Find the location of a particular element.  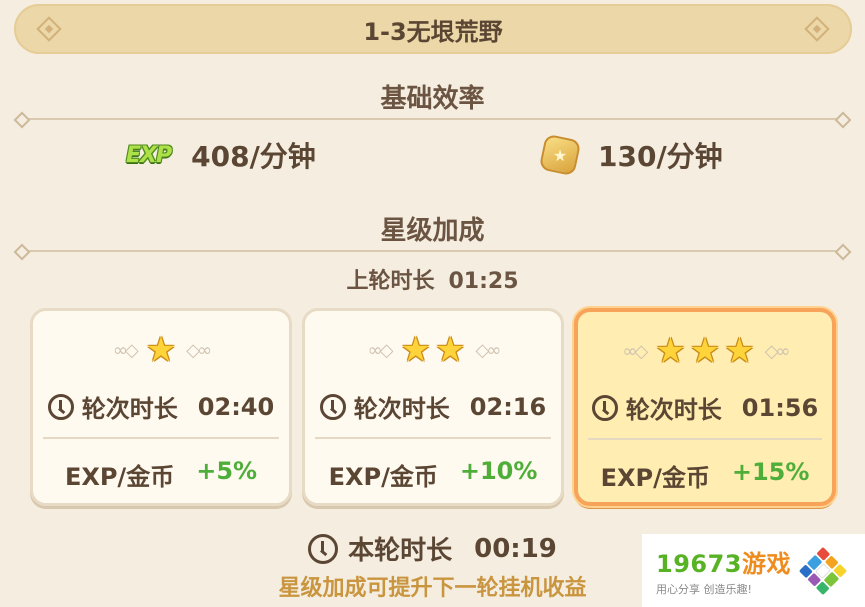

tier-duration: 轮次时长 02:40 is located at coordinates (161, 406).